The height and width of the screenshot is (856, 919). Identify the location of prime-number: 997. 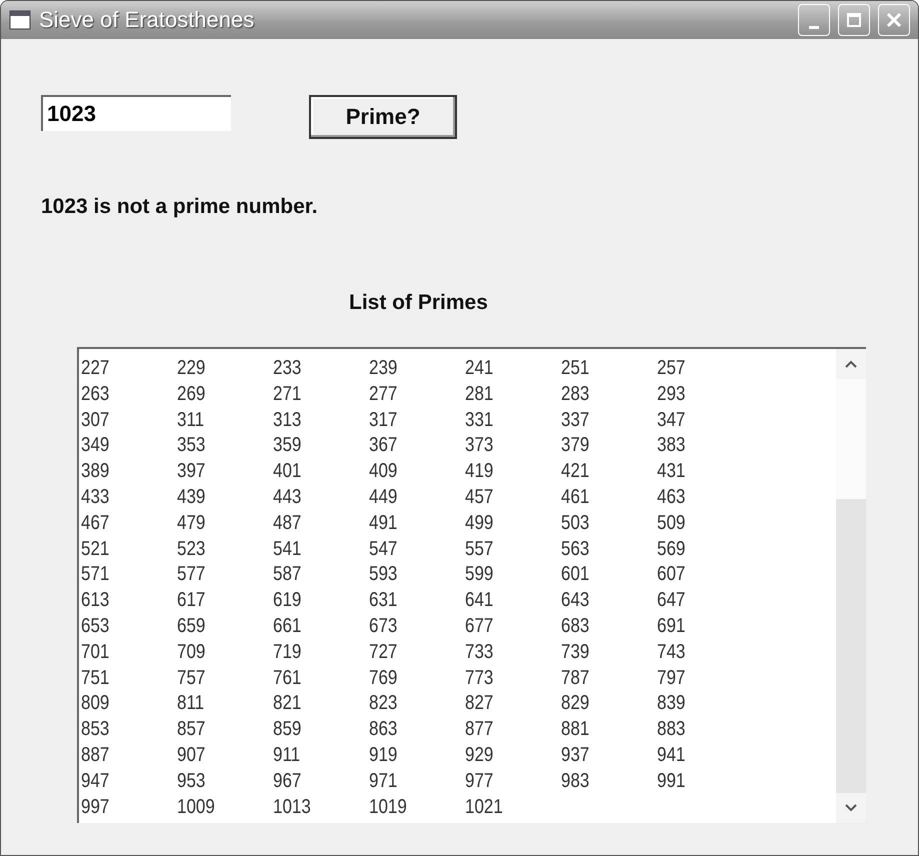
(95, 807).